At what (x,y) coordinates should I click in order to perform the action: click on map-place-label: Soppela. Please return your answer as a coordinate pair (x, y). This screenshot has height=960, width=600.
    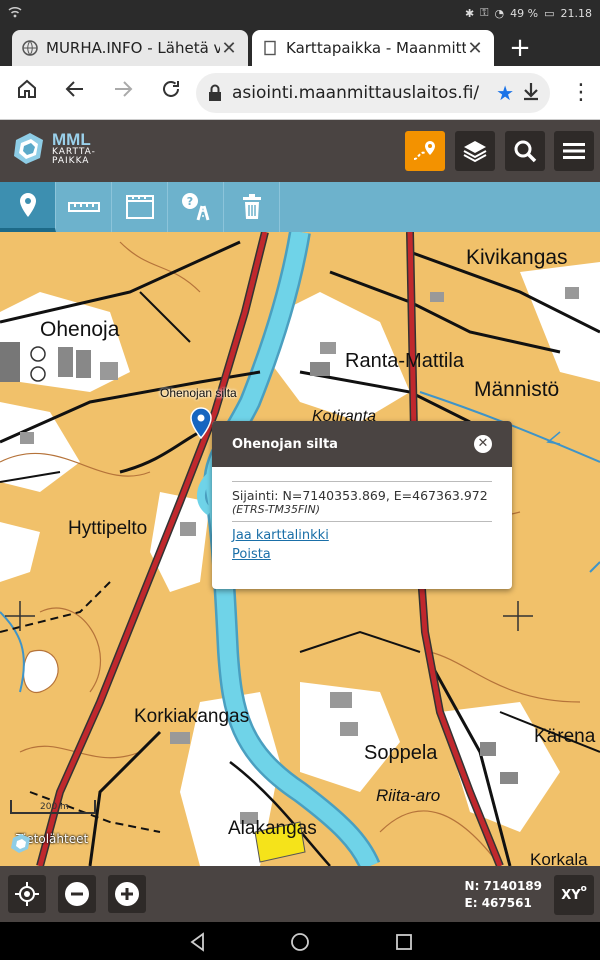
    Looking at the image, I should click on (401, 753).